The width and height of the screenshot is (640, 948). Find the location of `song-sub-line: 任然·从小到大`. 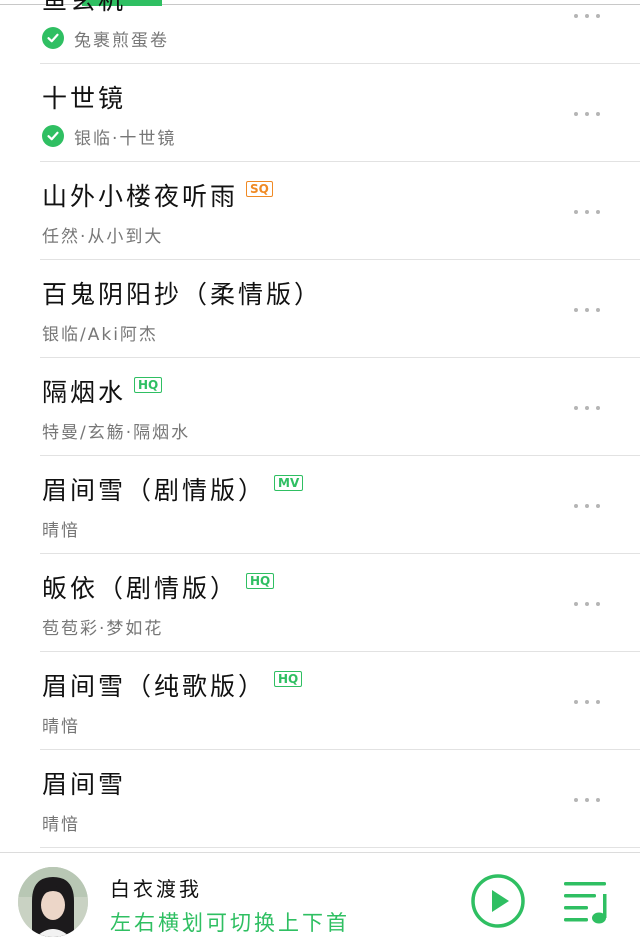

song-sub-line: 任然·从小到大 is located at coordinates (103, 234).